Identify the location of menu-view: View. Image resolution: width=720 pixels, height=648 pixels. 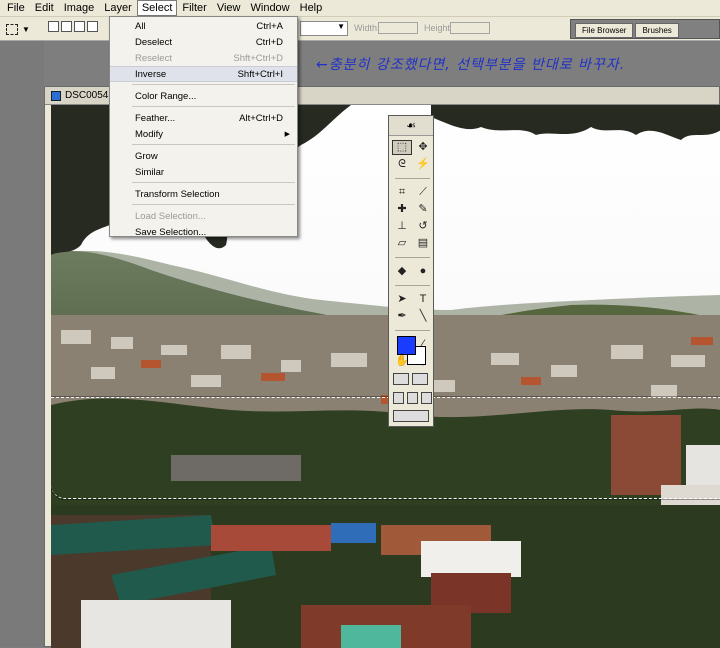
(229, 8).